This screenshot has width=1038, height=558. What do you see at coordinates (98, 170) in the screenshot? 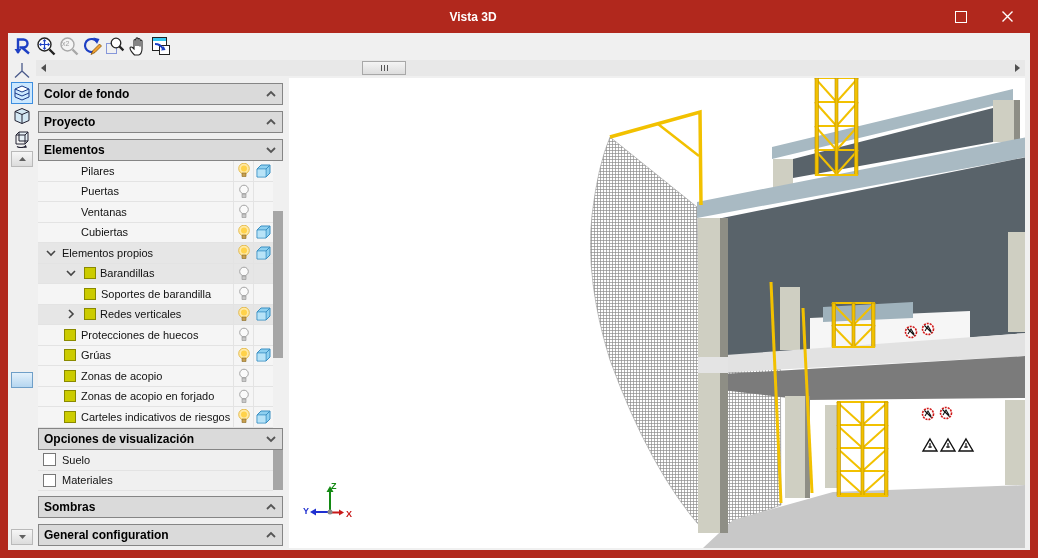
I see `tree-item-label: Pilares` at bounding box center [98, 170].